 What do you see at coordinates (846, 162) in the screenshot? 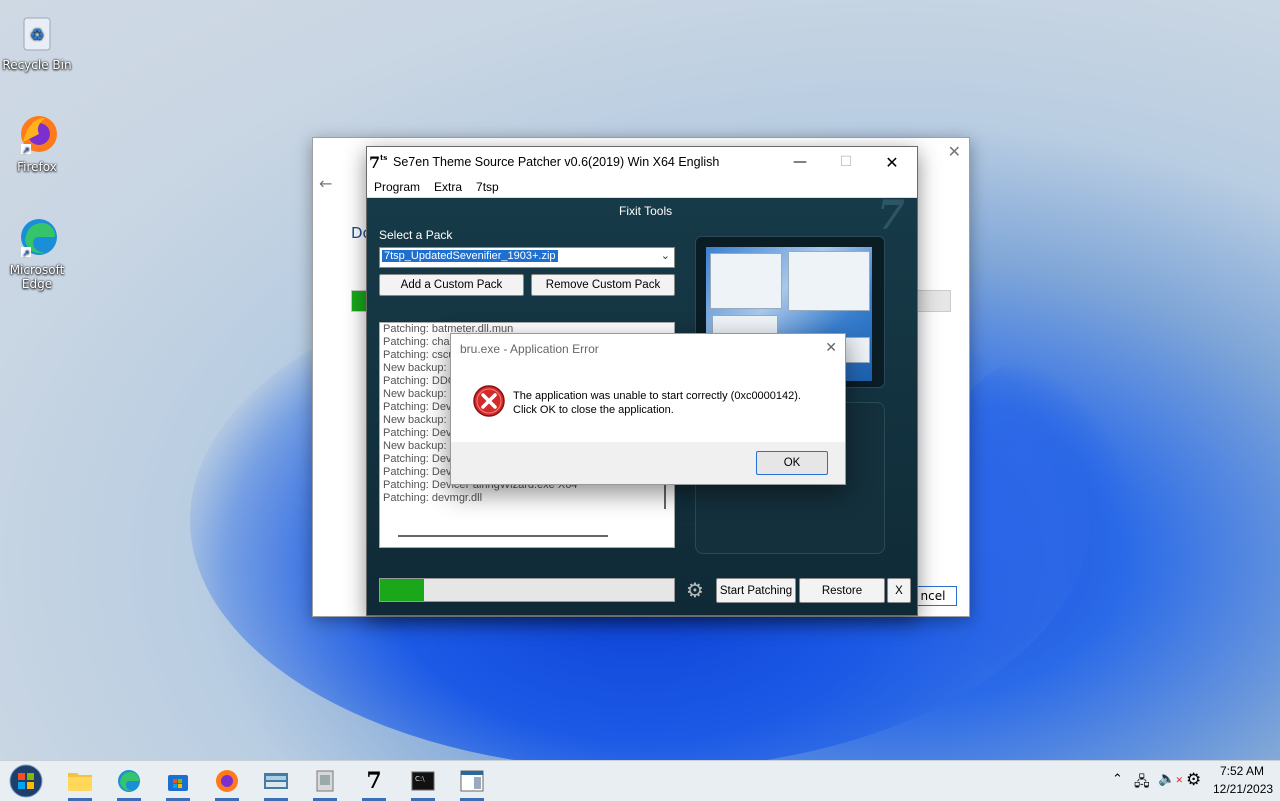
I see `maximize-button: ☐` at bounding box center [846, 162].